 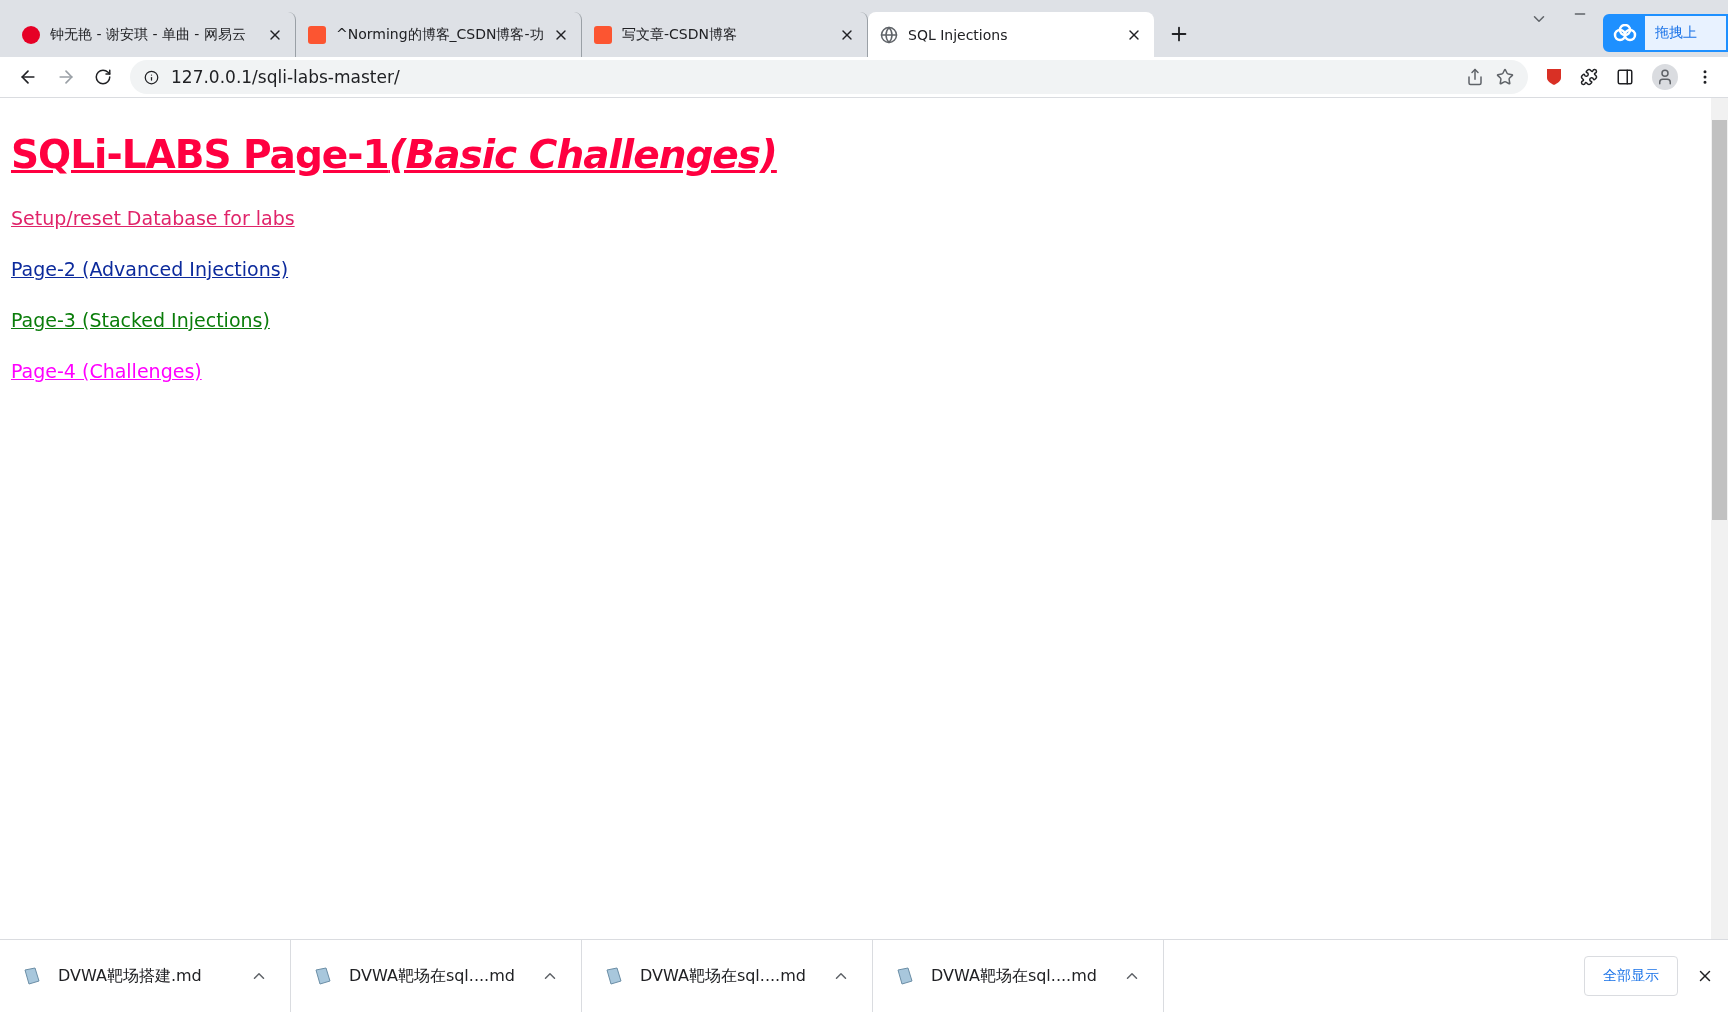 I want to click on scrollbar, so click(x=1719, y=518).